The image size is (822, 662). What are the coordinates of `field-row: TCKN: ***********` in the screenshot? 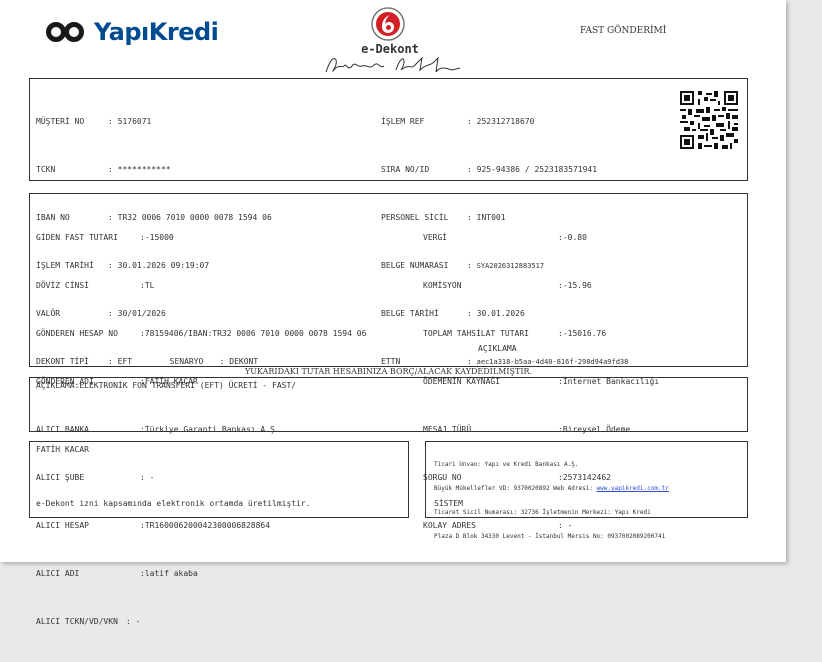 It's located at (103, 169).